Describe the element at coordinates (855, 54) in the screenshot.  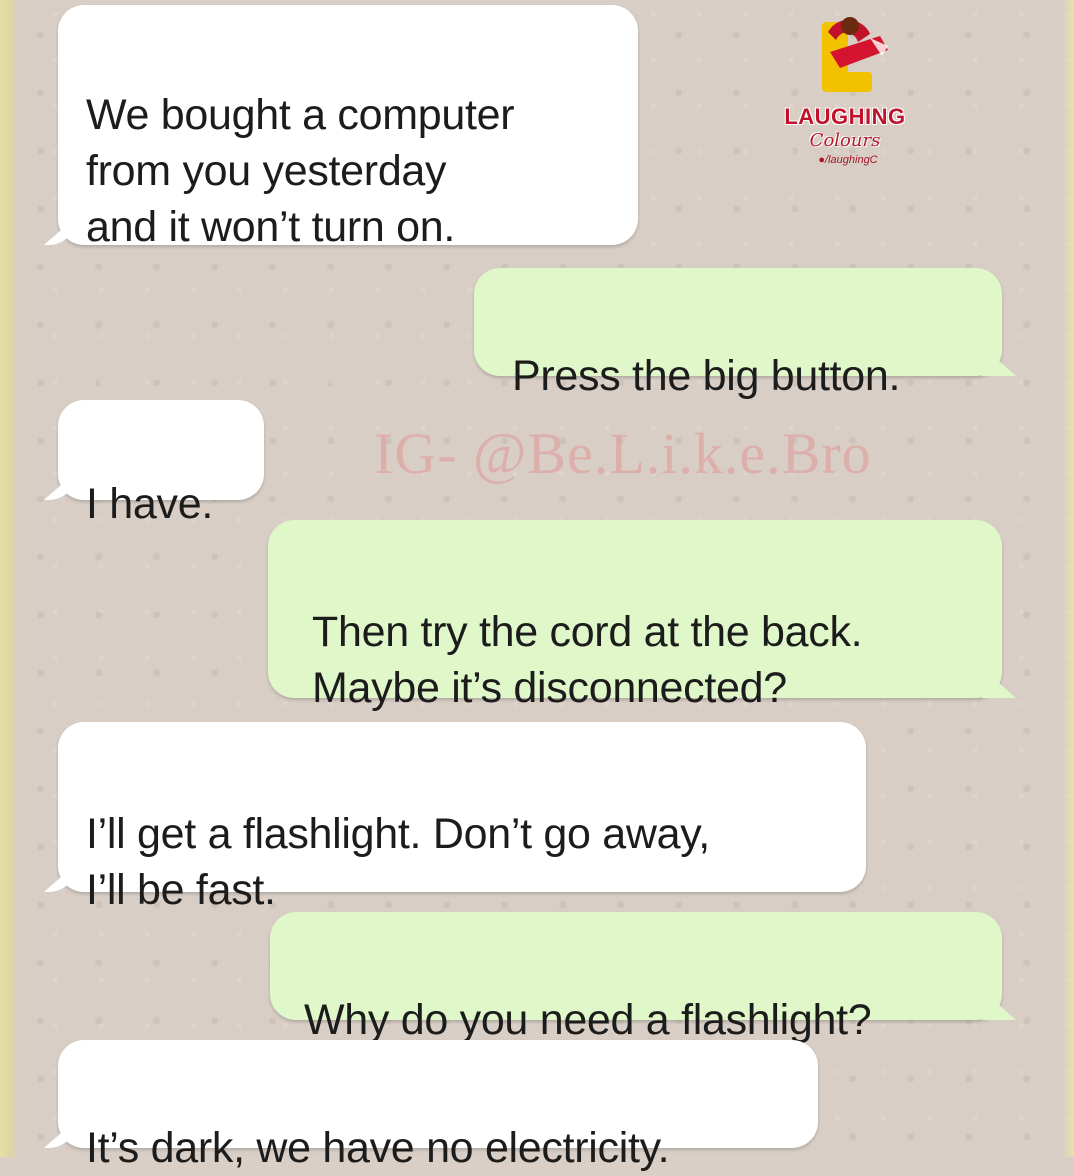
I see `logo-emblem-icon` at that location.